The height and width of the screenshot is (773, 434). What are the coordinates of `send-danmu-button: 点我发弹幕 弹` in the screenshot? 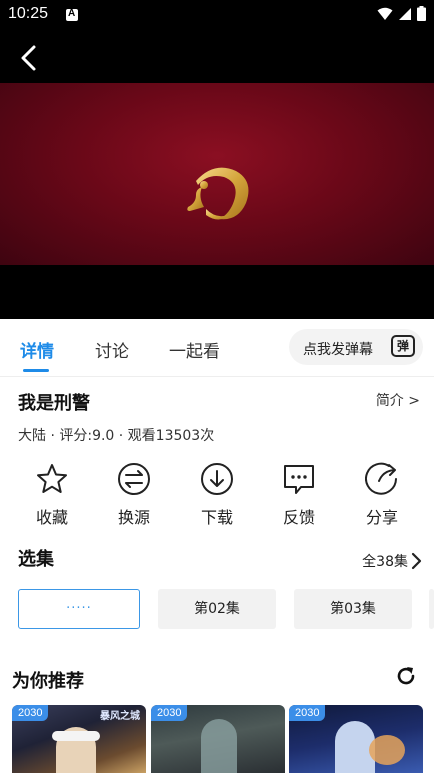 It's located at (356, 347).